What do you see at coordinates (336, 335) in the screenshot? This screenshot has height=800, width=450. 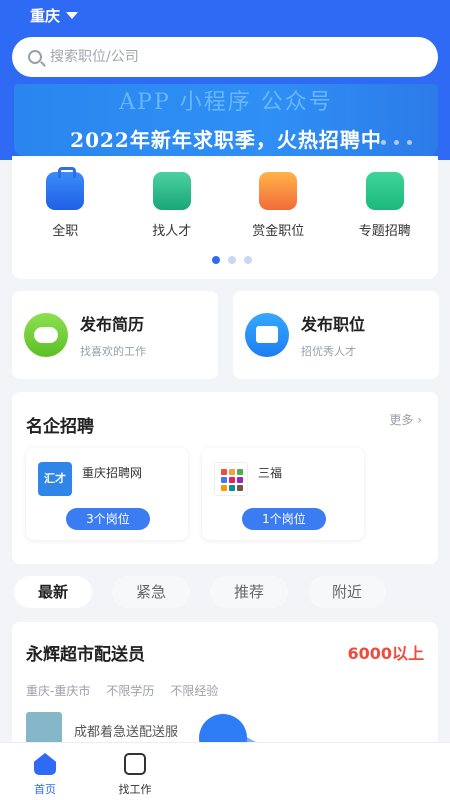 I see `publish-job-button: 发布职位 招优秀人才` at bounding box center [336, 335].